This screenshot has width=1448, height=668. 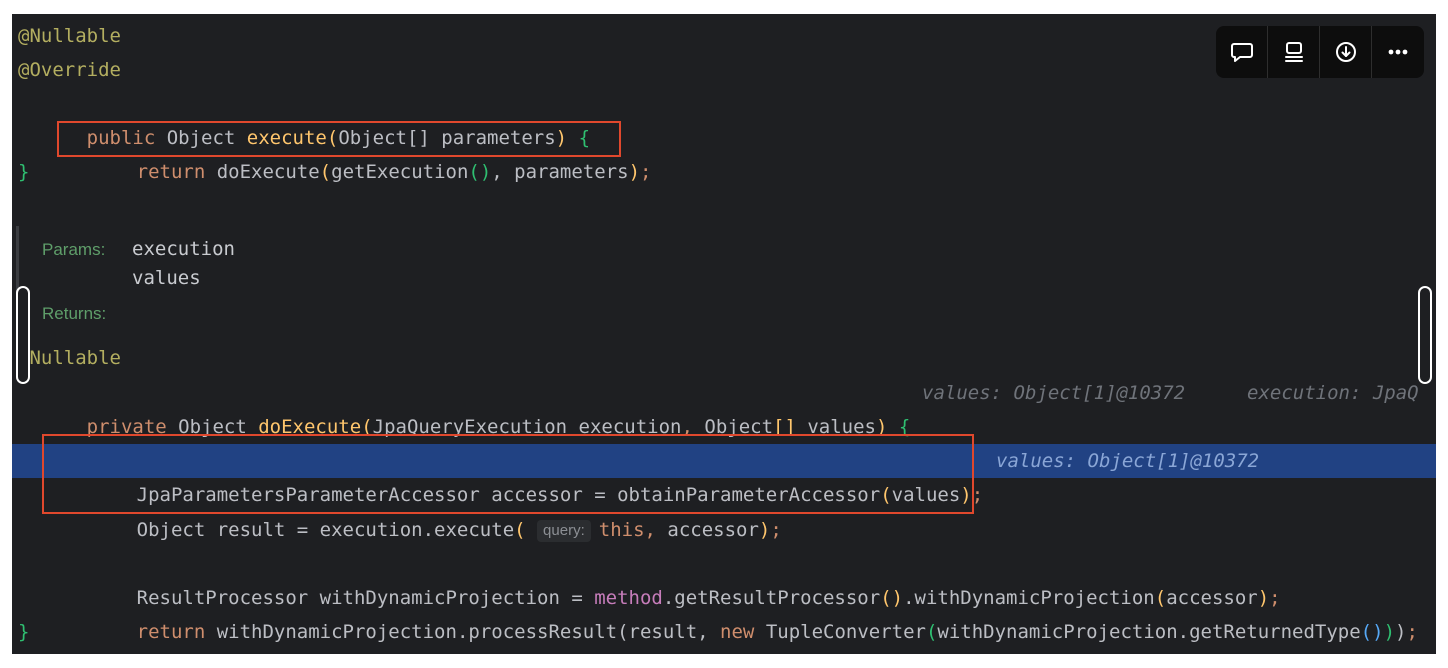 I want to click on keyword: this, so click(x=621, y=530).